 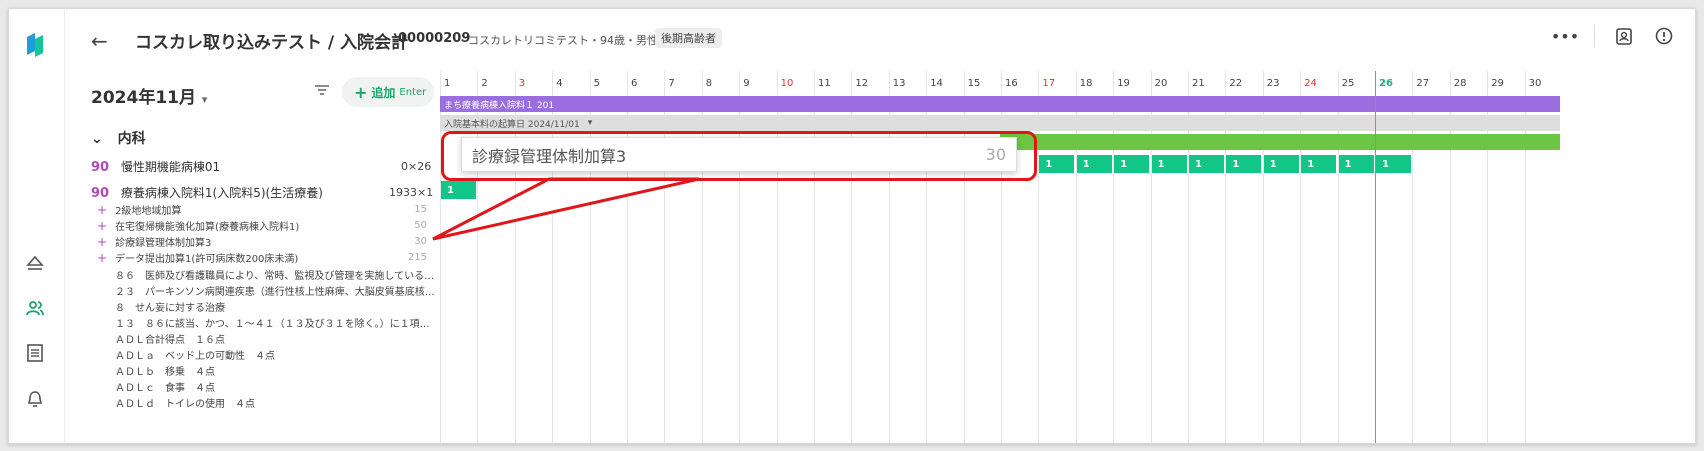 What do you see at coordinates (566, 209) in the screenshot?
I see `callout-pointer` at bounding box center [566, 209].